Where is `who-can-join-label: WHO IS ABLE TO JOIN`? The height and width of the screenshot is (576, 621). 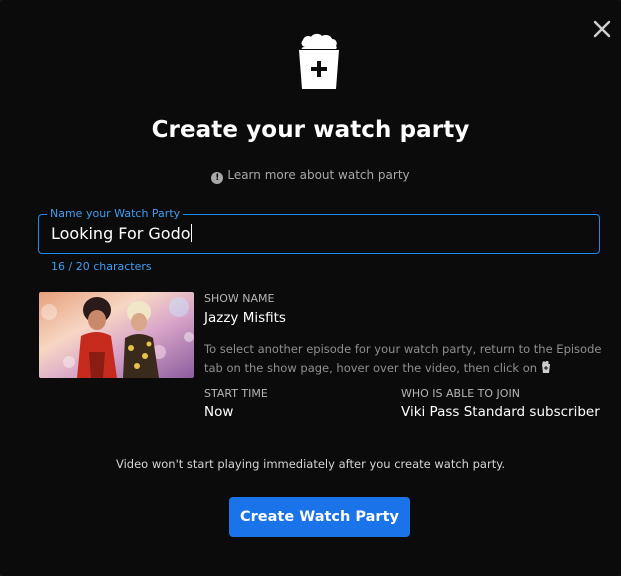 who-can-join-label: WHO IS ABLE TO JOIN is located at coordinates (460, 393).